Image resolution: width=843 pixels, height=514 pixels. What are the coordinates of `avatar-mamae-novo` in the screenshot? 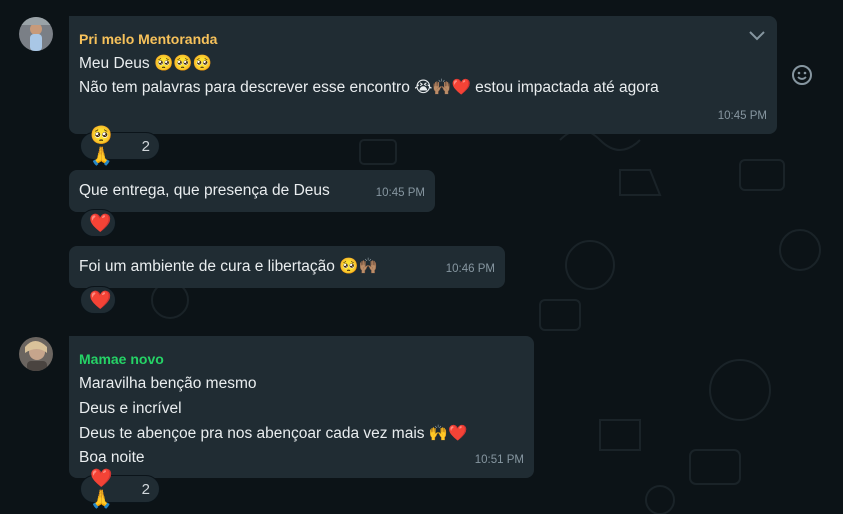 It's located at (36, 354).